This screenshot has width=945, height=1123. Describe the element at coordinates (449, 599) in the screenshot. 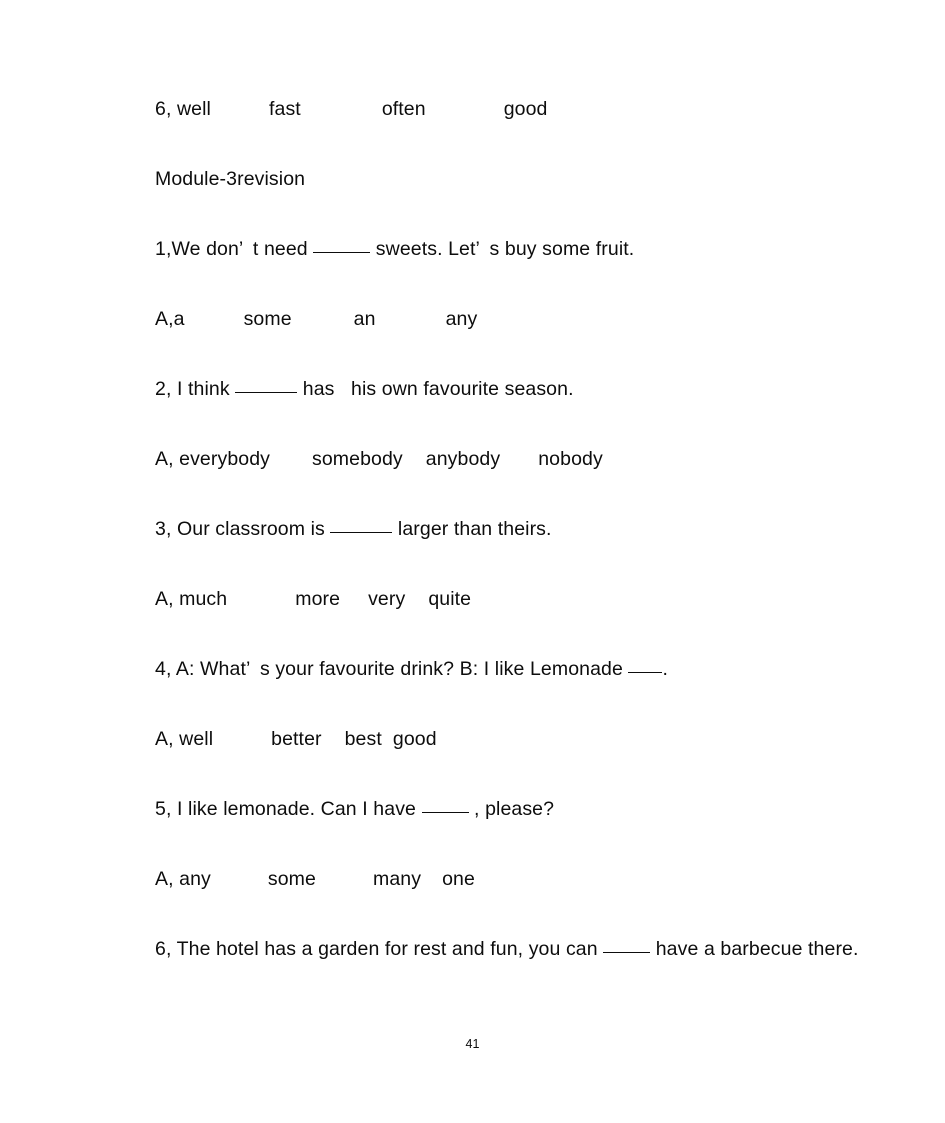

I see `option-choice-quite: quite` at that location.